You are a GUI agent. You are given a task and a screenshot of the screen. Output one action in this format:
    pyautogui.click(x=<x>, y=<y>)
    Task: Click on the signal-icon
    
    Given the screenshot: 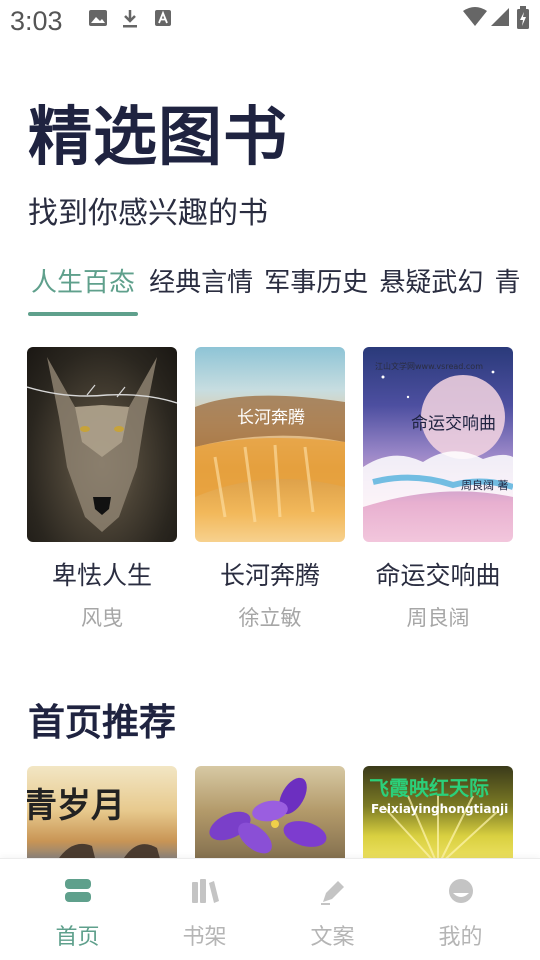 What is the action you would take?
    pyautogui.click(x=500, y=19)
    